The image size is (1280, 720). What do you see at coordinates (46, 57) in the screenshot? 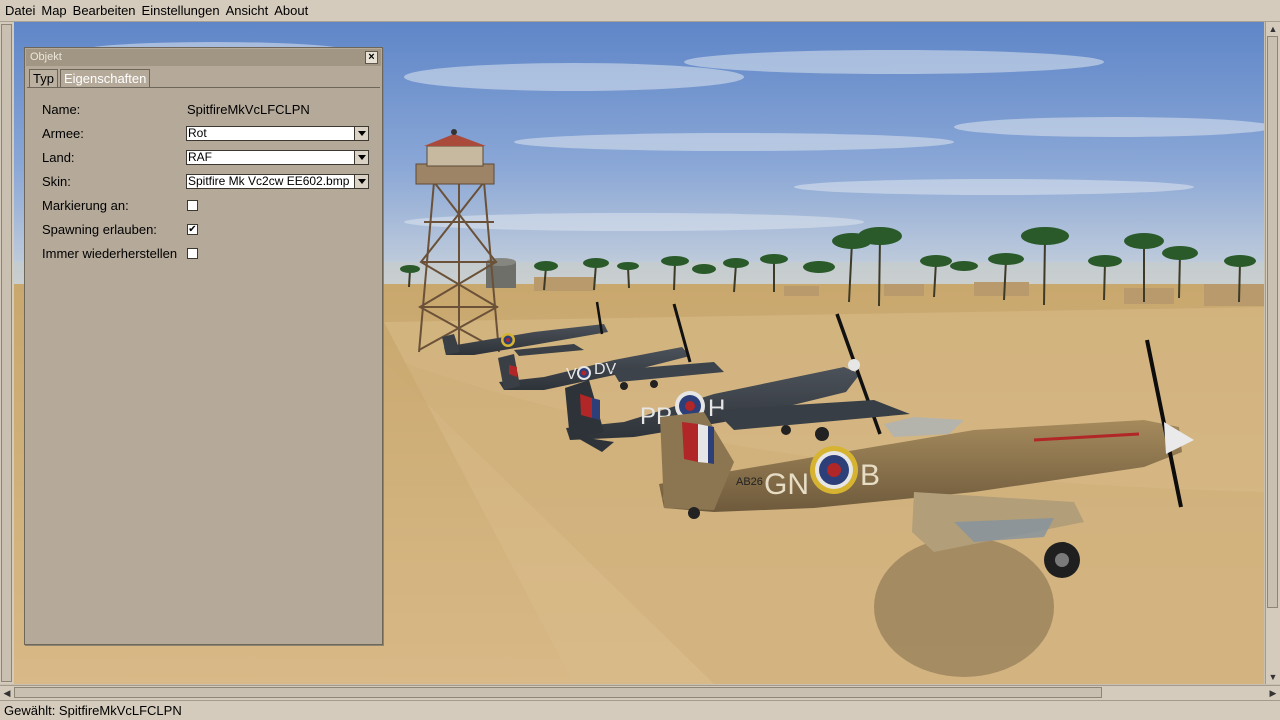
I see `panel-title: Objekt` at bounding box center [46, 57].